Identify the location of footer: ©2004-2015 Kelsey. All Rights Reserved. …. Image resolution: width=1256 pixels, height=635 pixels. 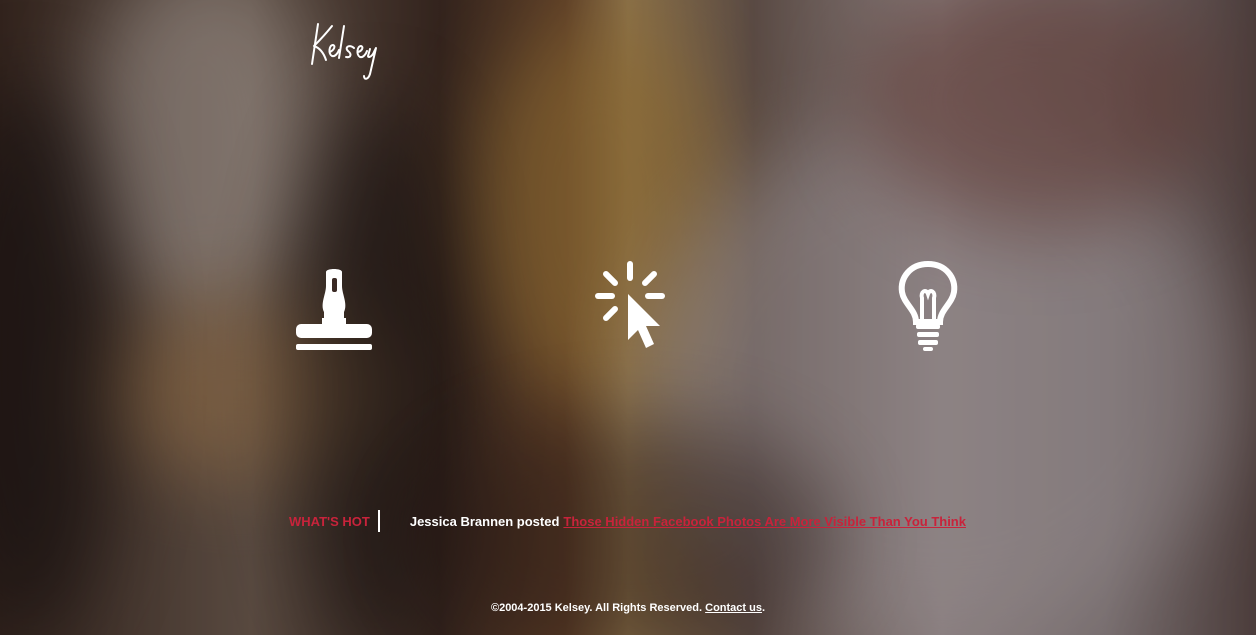
(628, 608).